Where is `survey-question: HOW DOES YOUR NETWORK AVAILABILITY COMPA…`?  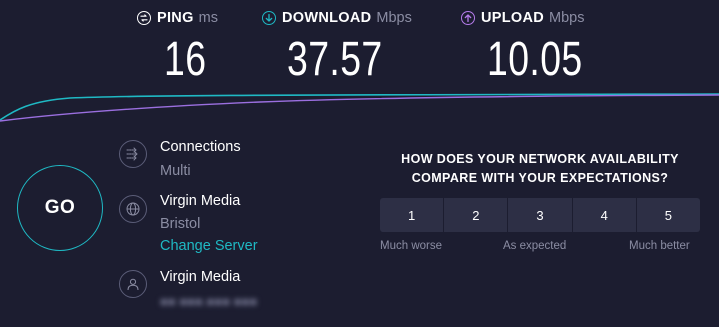 survey-question: HOW DOES YOUR NETWORK AVAILABILITY COMPA… is located at coordinates (540, 168).